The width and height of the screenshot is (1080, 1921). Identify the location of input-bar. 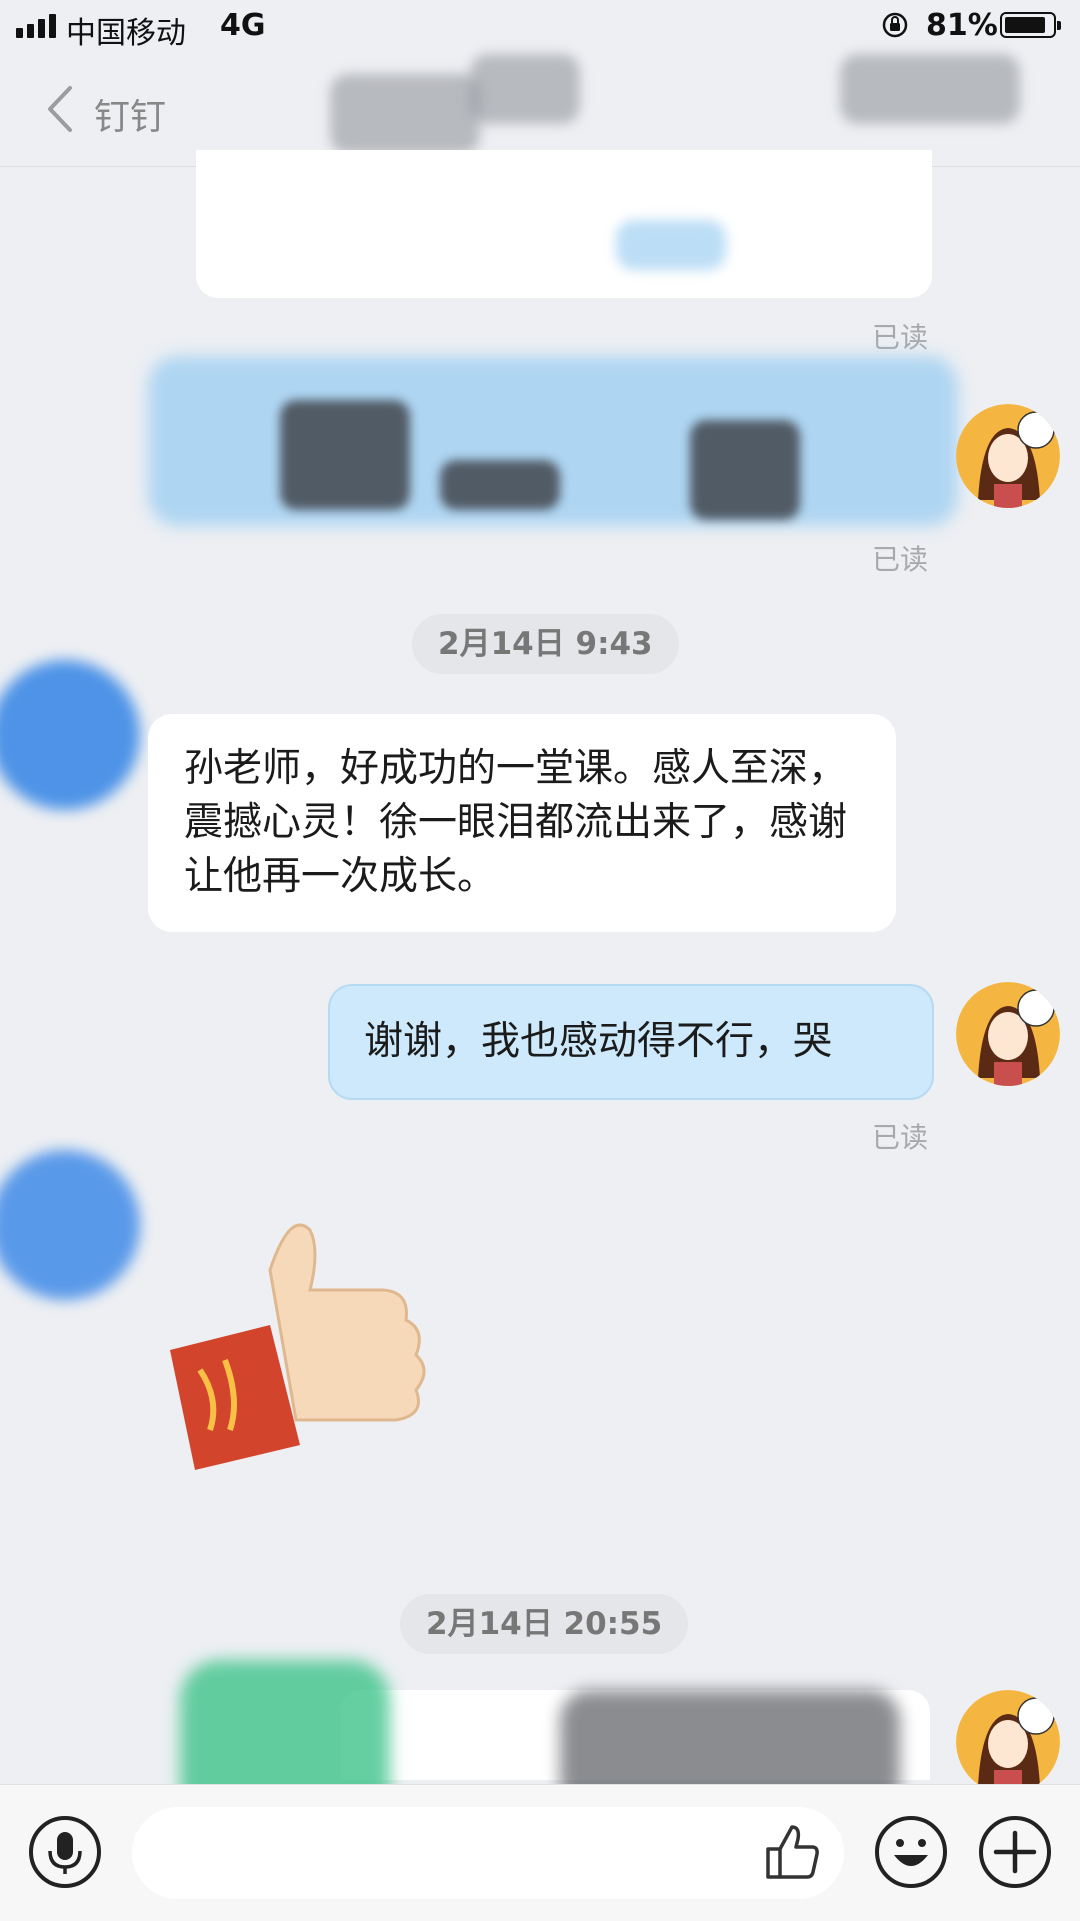
(540, 1852).